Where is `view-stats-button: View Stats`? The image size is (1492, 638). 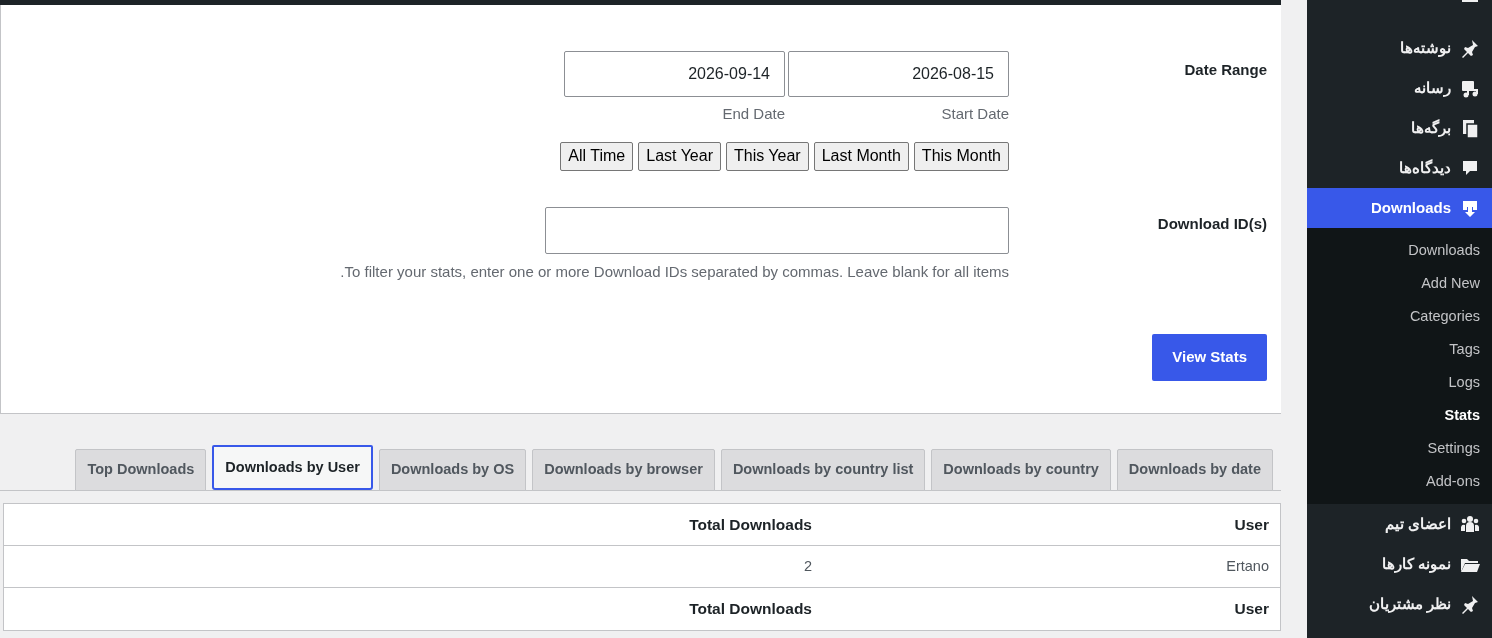 view-stats-button: View Stats is located at coordinates (1209, 357).